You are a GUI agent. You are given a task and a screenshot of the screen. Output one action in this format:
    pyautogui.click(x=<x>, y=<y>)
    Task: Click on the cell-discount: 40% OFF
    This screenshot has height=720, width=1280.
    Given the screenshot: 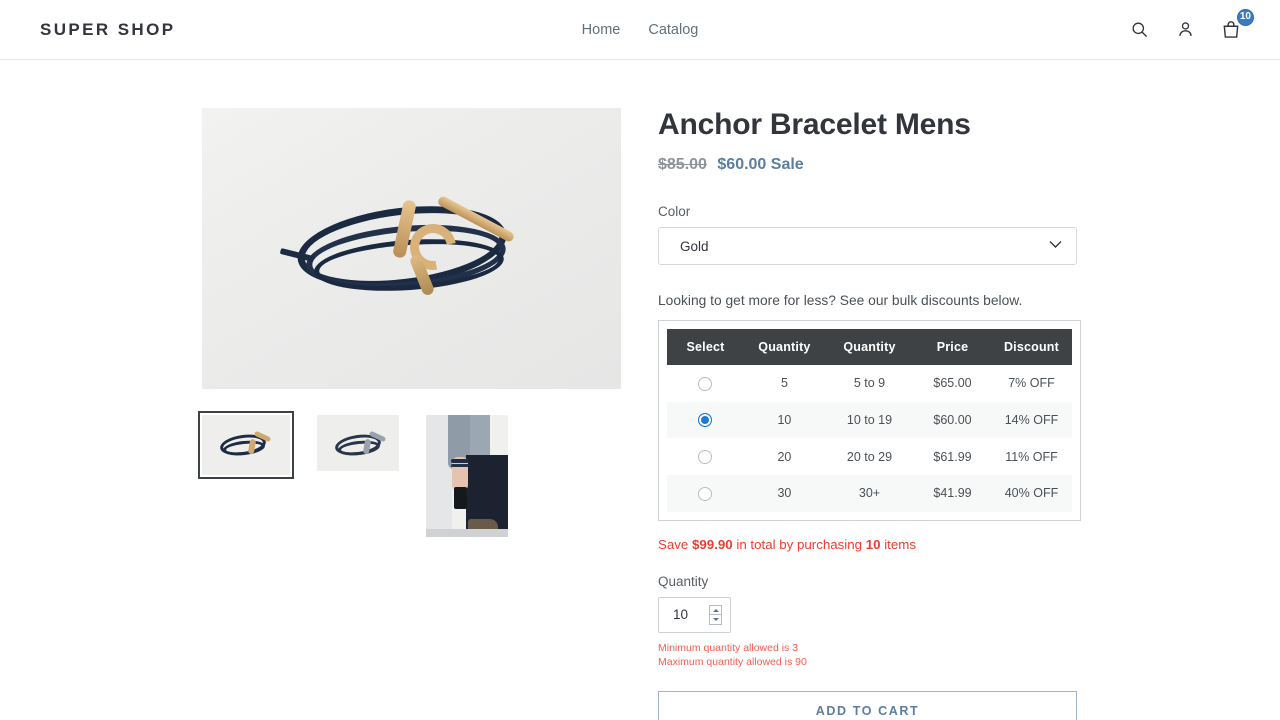 What is the action you would take?
    pyautogui.click(x=1031, y=493)
    